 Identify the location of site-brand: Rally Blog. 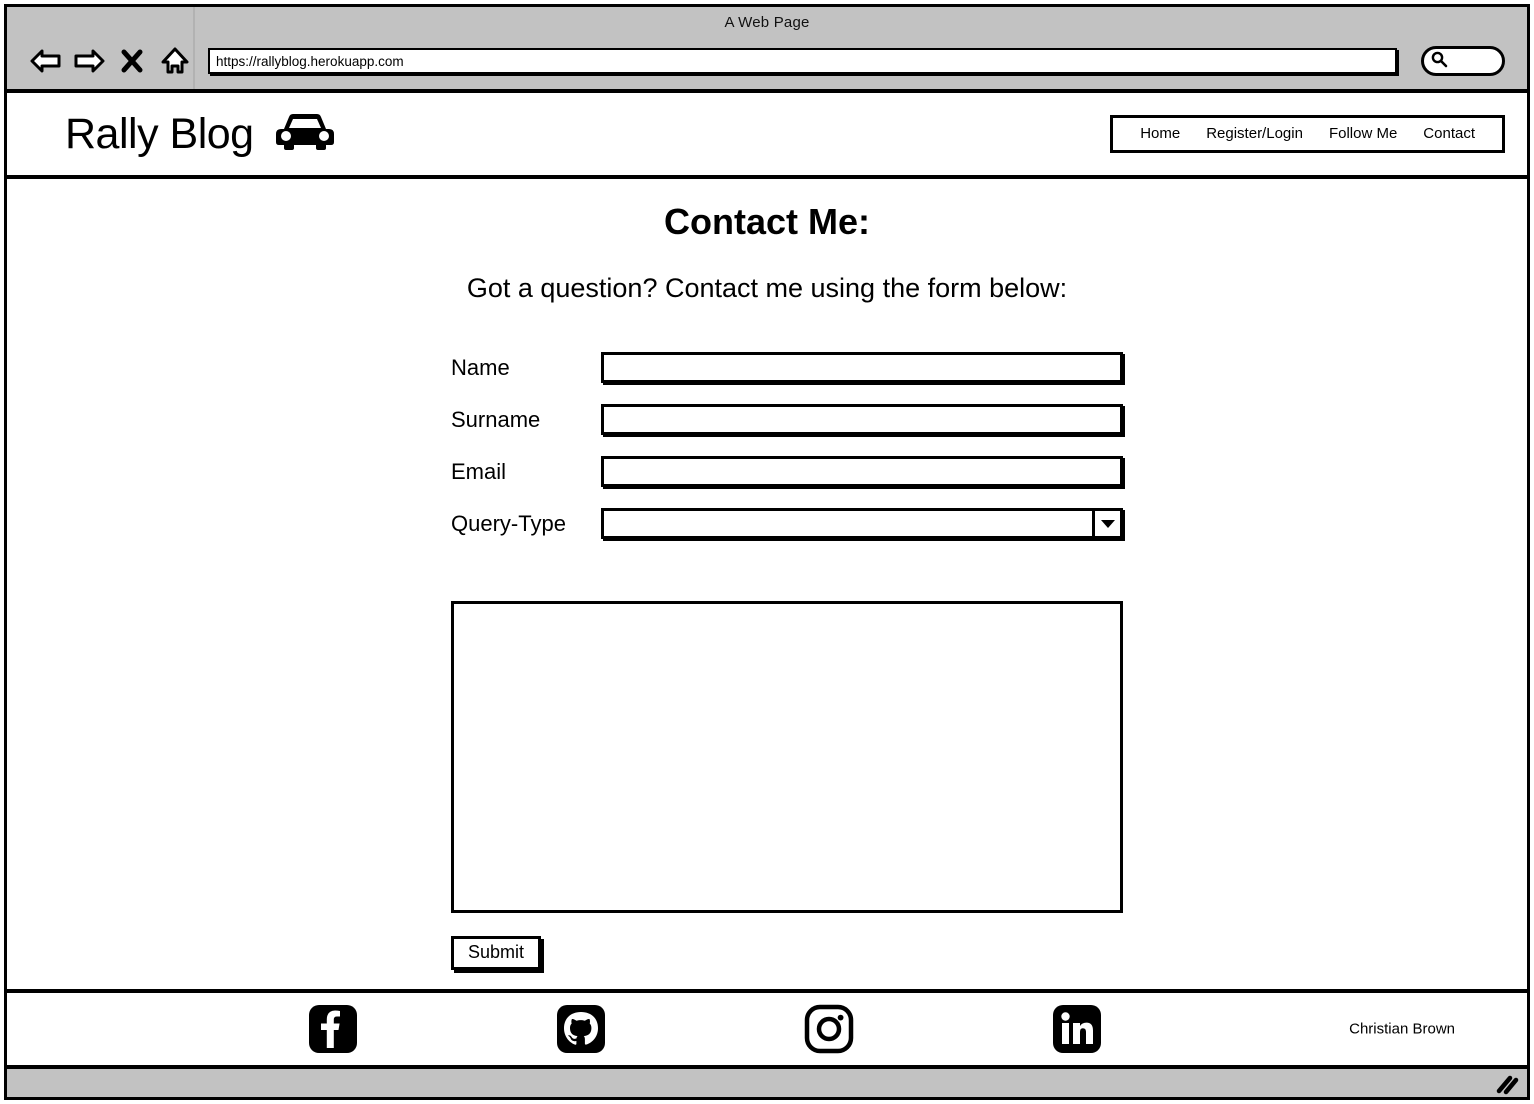
(200, 134).